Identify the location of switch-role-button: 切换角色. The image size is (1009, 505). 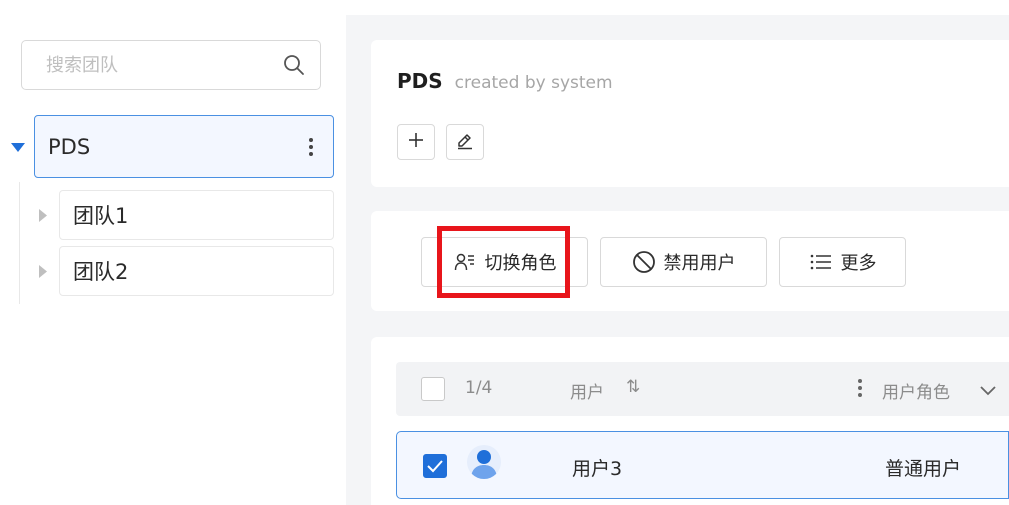
(504, 262).